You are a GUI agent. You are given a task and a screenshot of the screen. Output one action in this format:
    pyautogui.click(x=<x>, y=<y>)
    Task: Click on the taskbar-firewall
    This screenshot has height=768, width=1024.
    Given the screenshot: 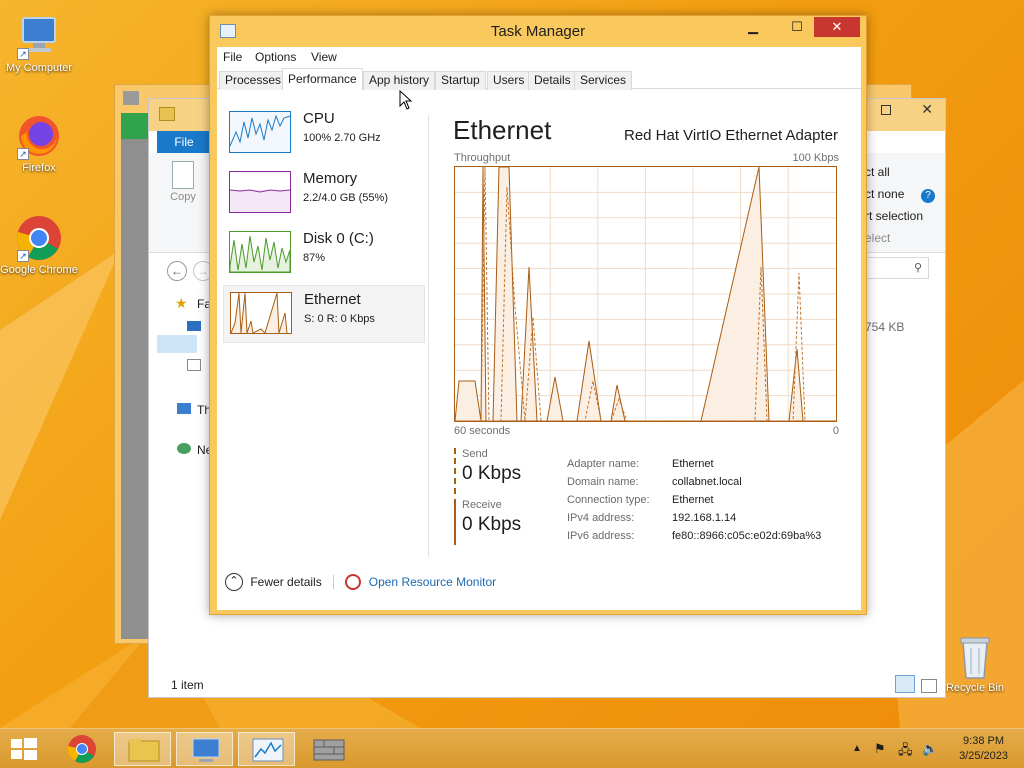 What is the action you would take?
    pyautogui.click(x=328, y=749)
    